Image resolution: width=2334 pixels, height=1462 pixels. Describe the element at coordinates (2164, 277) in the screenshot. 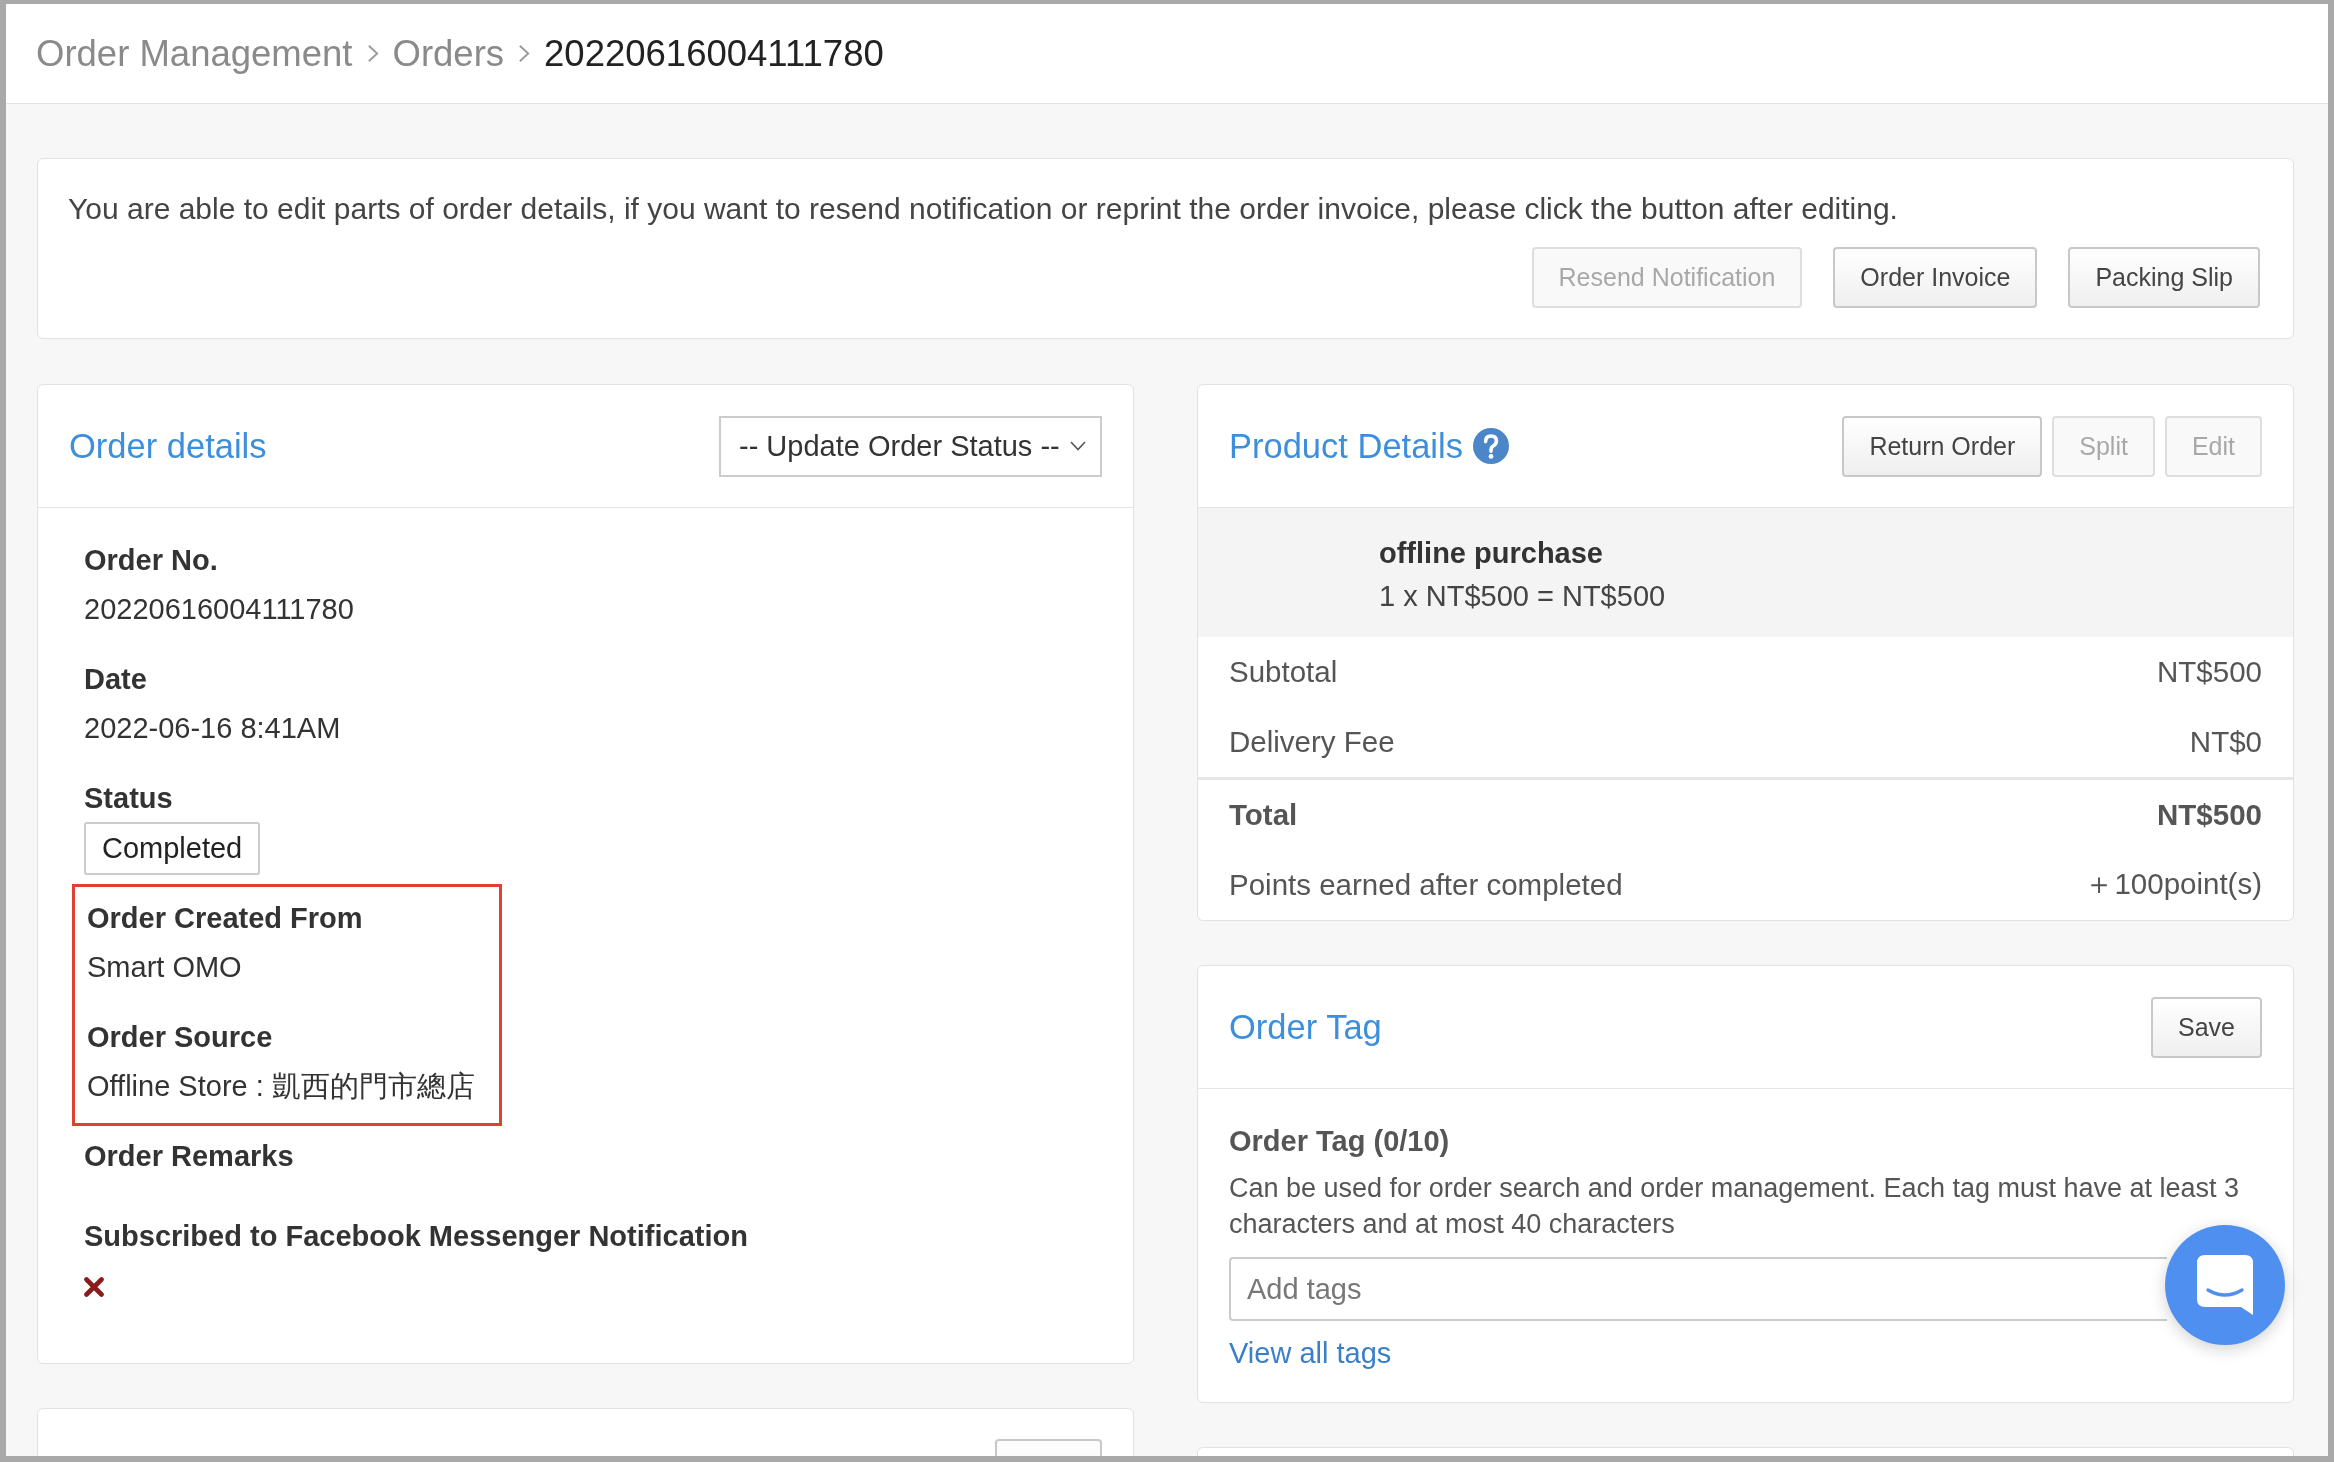

I see `notice-button: Packing Slip` at that location.